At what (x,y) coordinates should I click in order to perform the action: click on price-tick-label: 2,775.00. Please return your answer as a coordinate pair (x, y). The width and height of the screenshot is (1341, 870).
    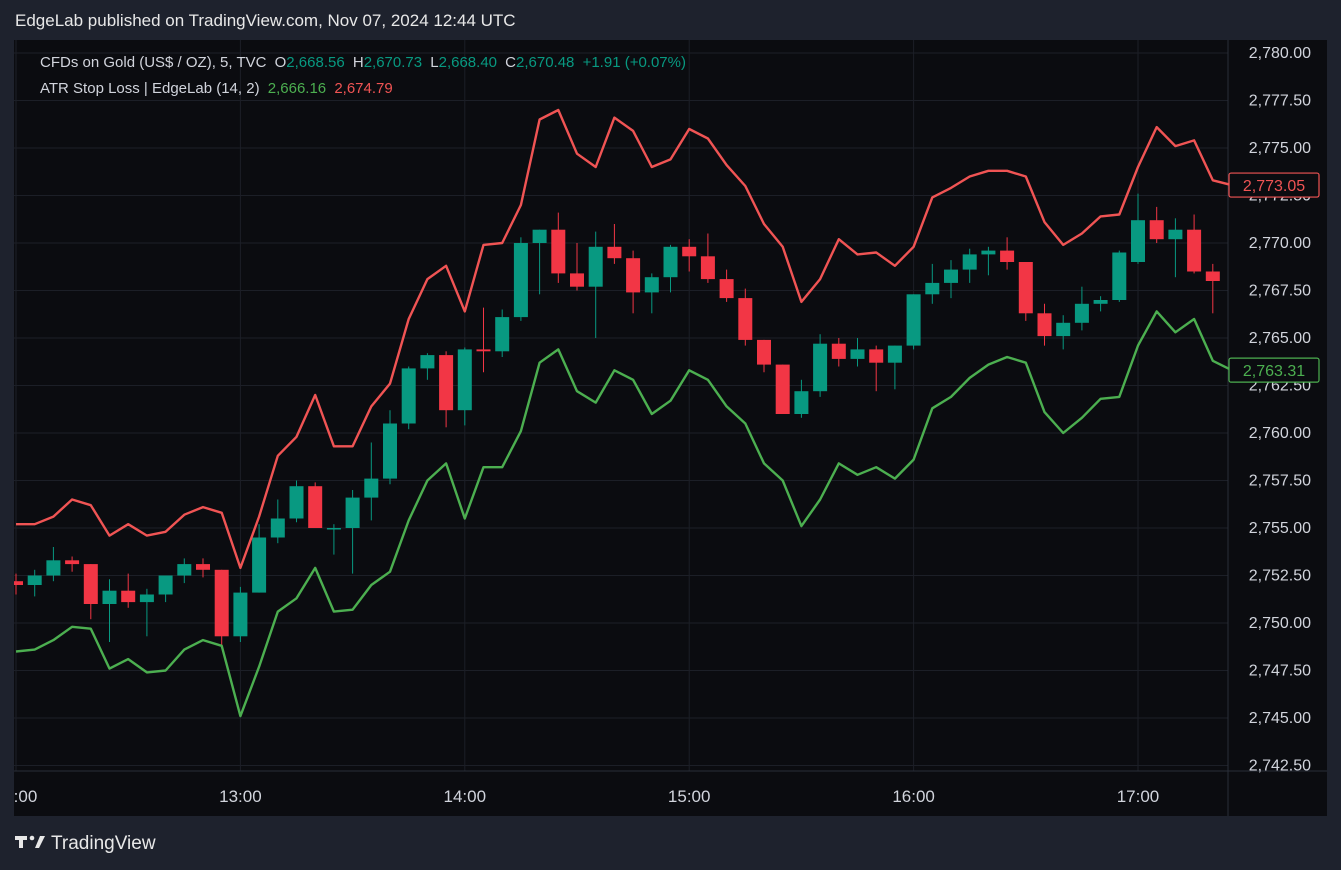
    Looking at the image, I should click on (1280, 148).